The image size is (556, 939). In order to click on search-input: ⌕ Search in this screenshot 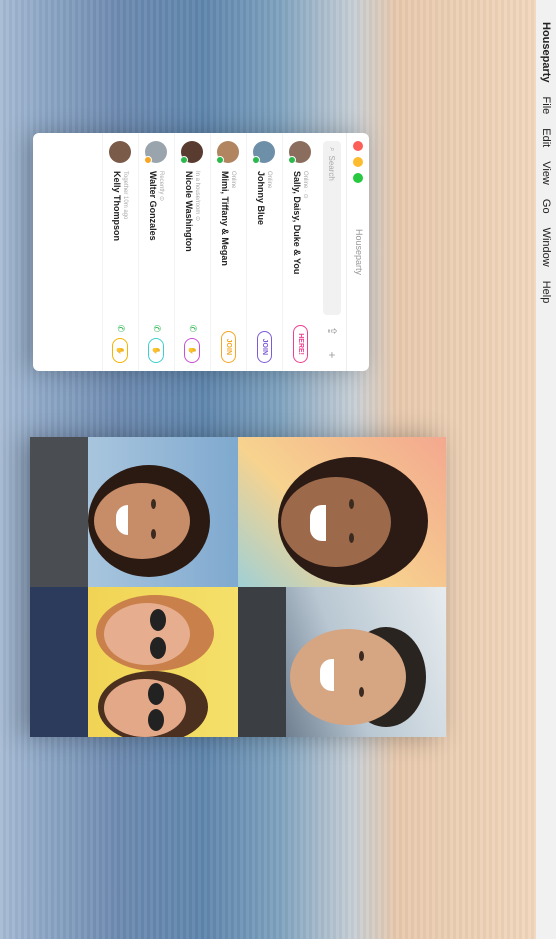, I will do `click(332, 228)`.